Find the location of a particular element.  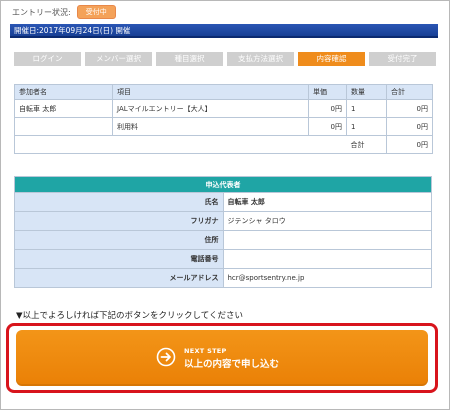

progress-steps: ログイン メンバー選択 種目選択 支払方法選択 内容確認 受付完了 is located at coordinates (225, 59).